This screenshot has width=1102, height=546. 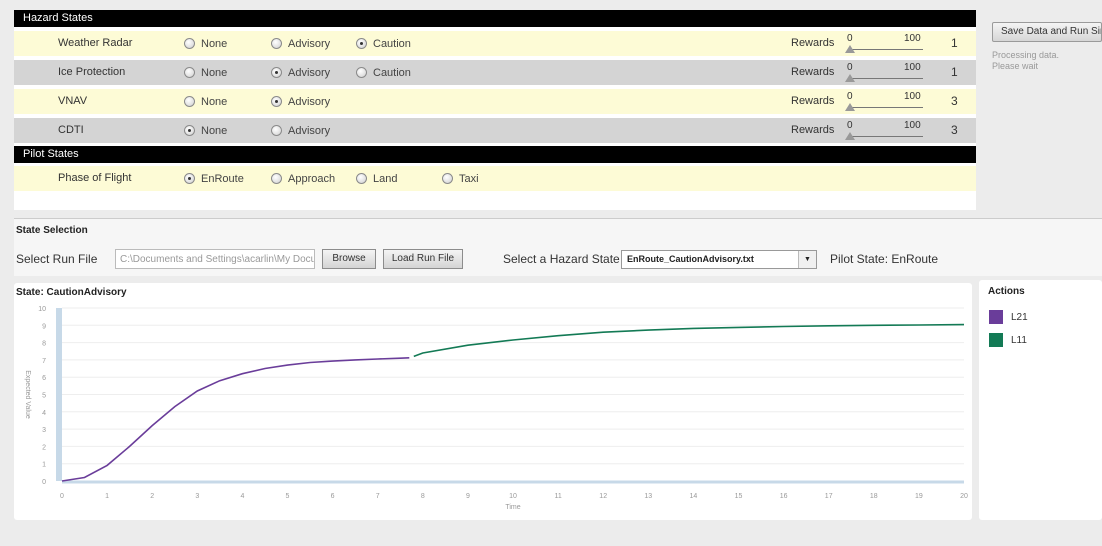 What do you see at coordinates (27, 394) in the screenshot?
I see `y-axis-label: Expected Value` at bounding box center [27, 394].